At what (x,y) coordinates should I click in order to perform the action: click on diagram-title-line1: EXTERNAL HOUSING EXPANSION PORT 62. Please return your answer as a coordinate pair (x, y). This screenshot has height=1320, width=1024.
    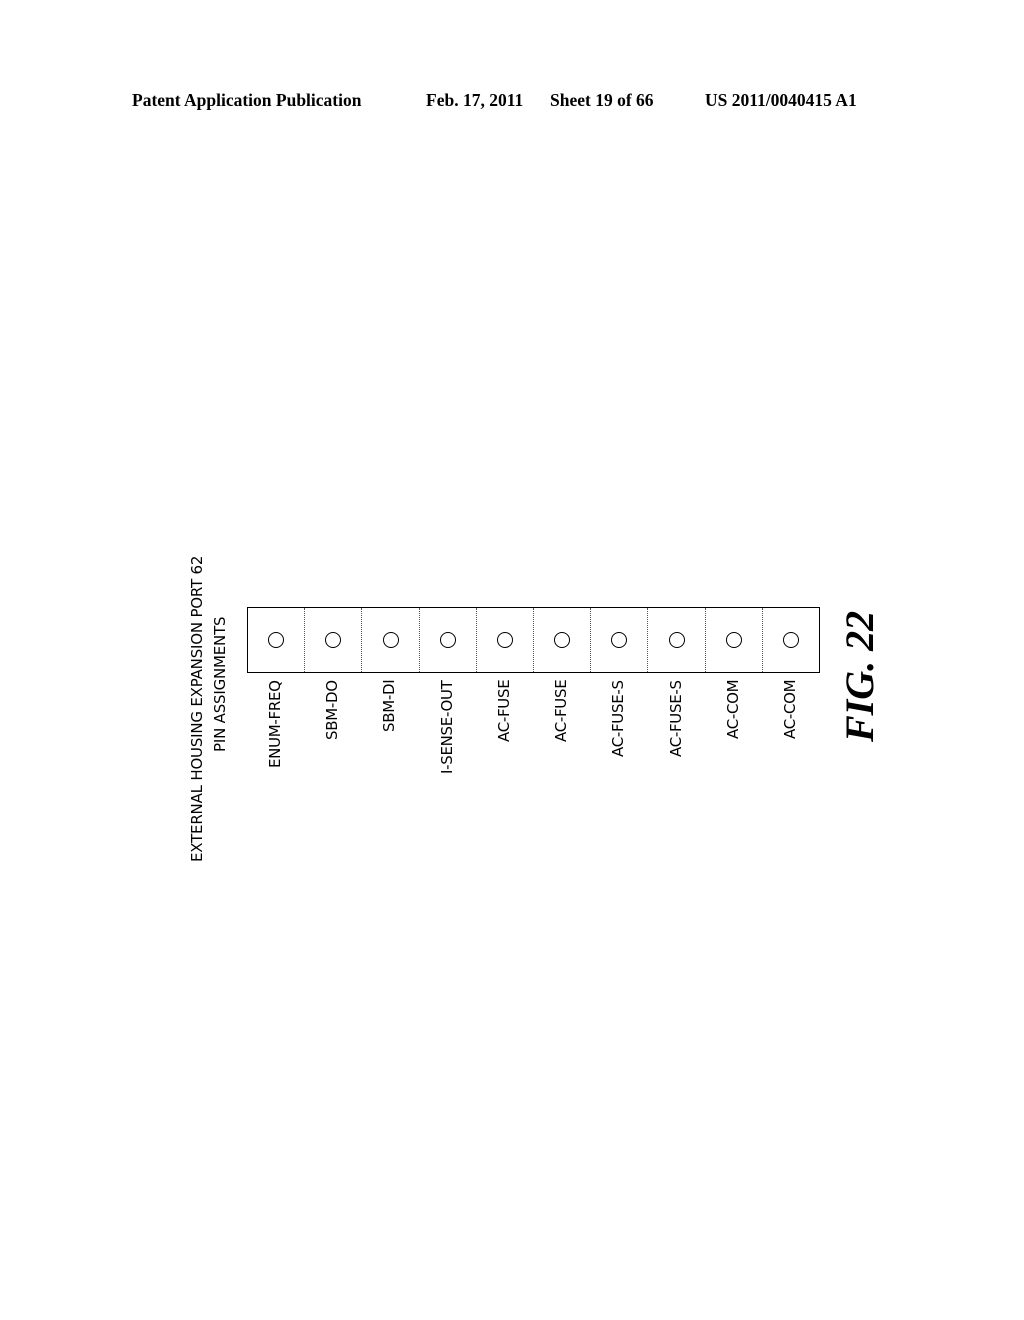
    Looking at the image, I should click on (197, 708).